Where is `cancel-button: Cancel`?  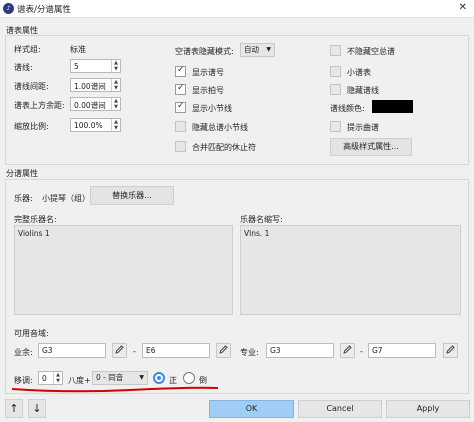
cancel-button: Cancel is located at coordinates (340, 409).